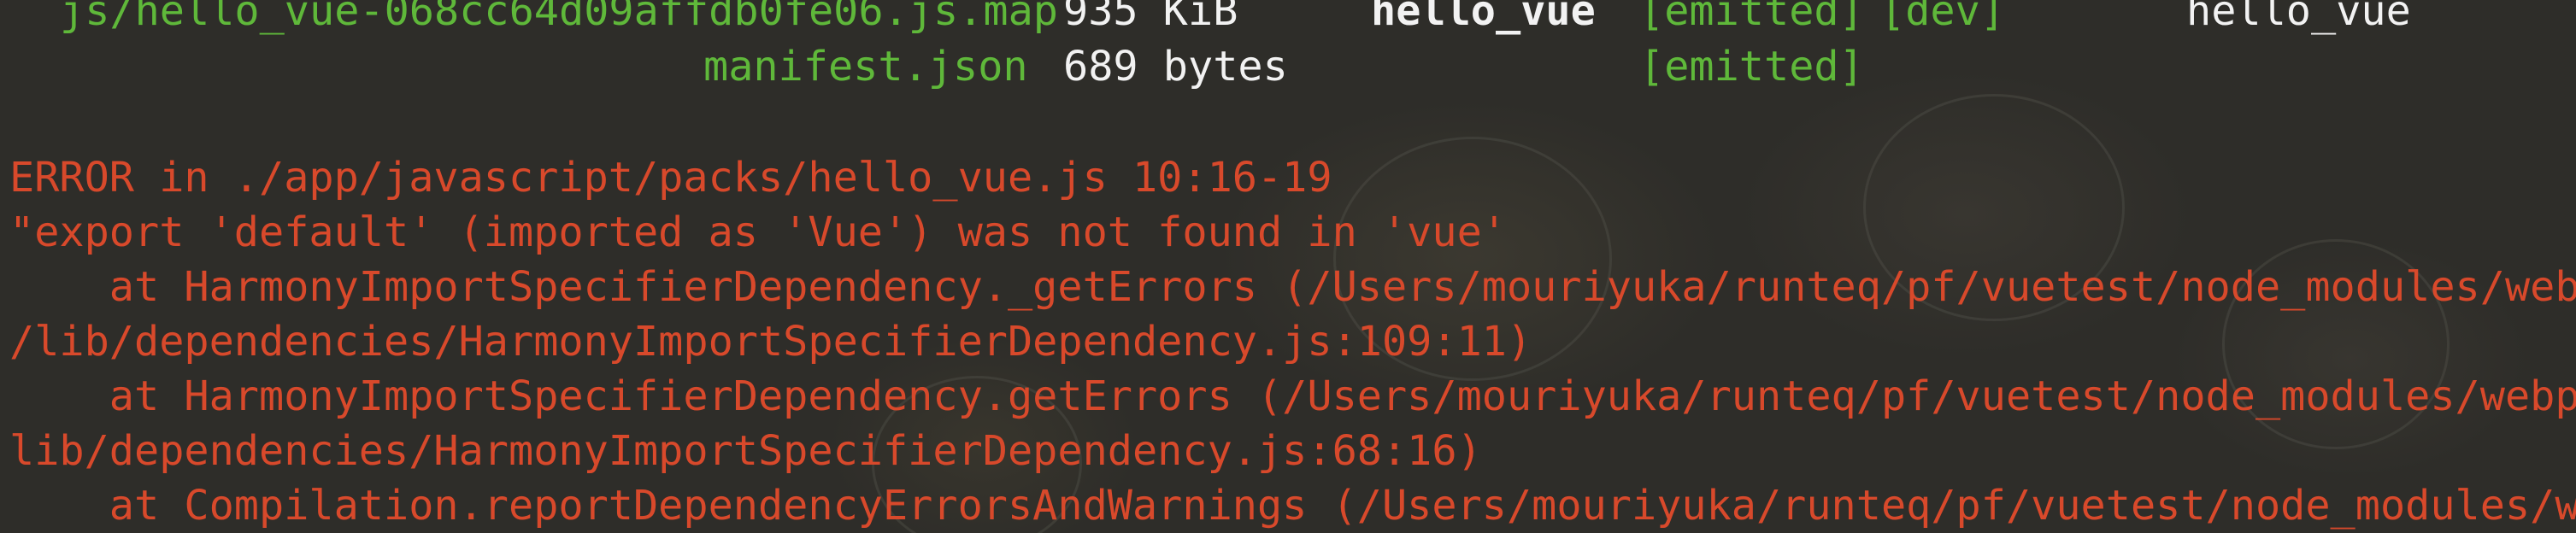 This screenshot has height=533, width=2576. Describe the element at coordinates (1175, 67) in the screenshot. I see `asset-size: 689 bytes` at that location.